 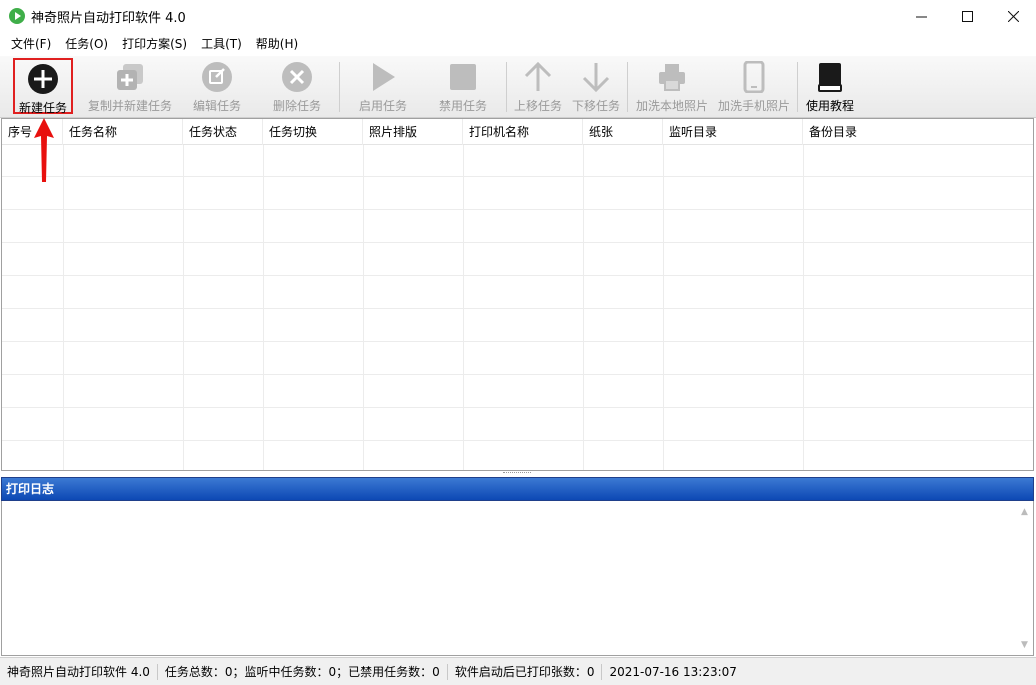 What do you see at coordinates (31, 44) in the screenshot?
I see `menu-file: 文件(F)` at bounding box center [31, 44].